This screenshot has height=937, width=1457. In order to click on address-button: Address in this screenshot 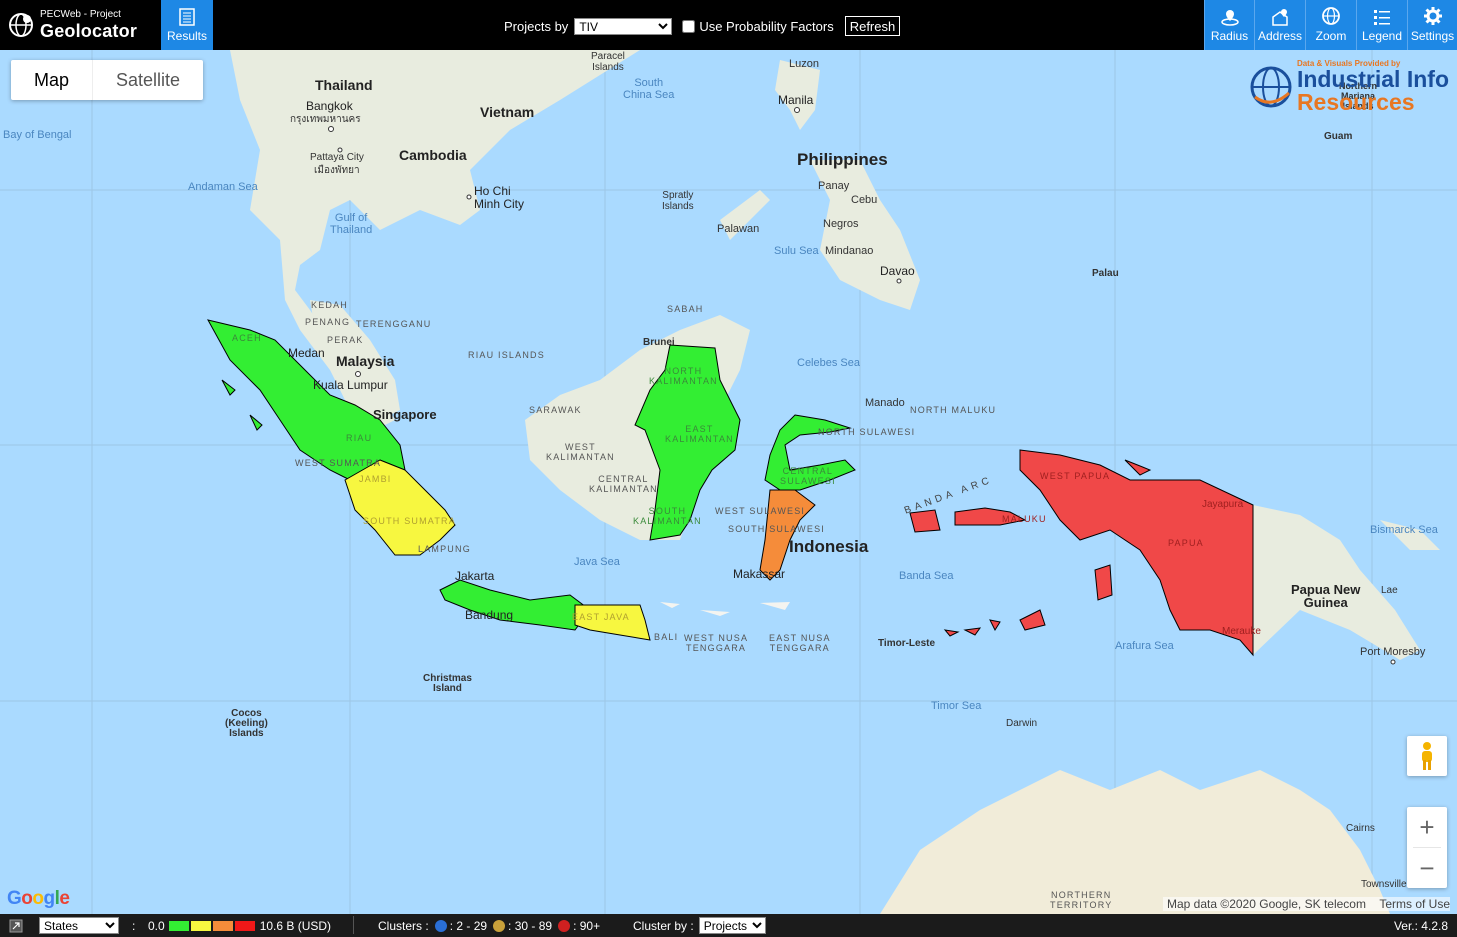, I will do `click(1279, 25)`.